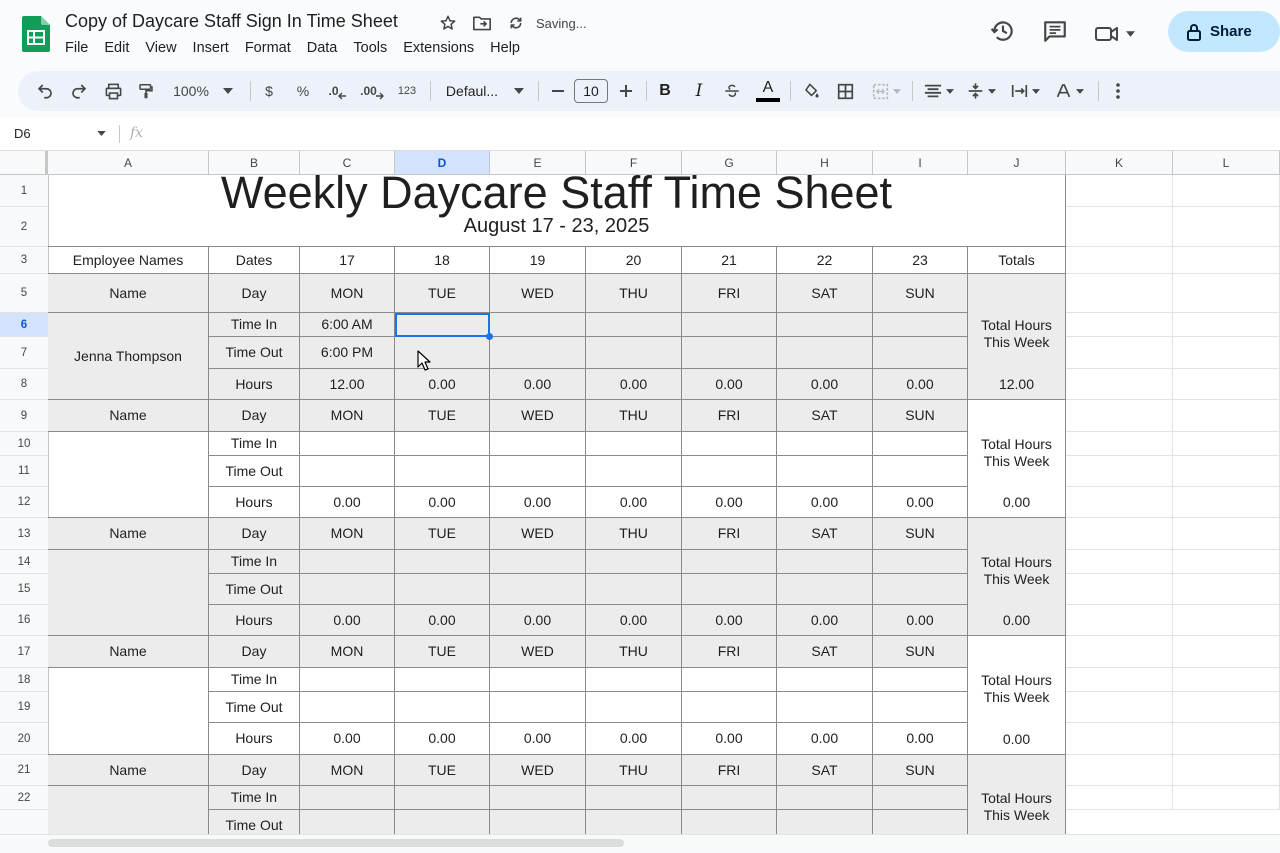  Describe the element at coordinates (215, 48) in the screenshot. I see `menu-insert: Insert` at that location.